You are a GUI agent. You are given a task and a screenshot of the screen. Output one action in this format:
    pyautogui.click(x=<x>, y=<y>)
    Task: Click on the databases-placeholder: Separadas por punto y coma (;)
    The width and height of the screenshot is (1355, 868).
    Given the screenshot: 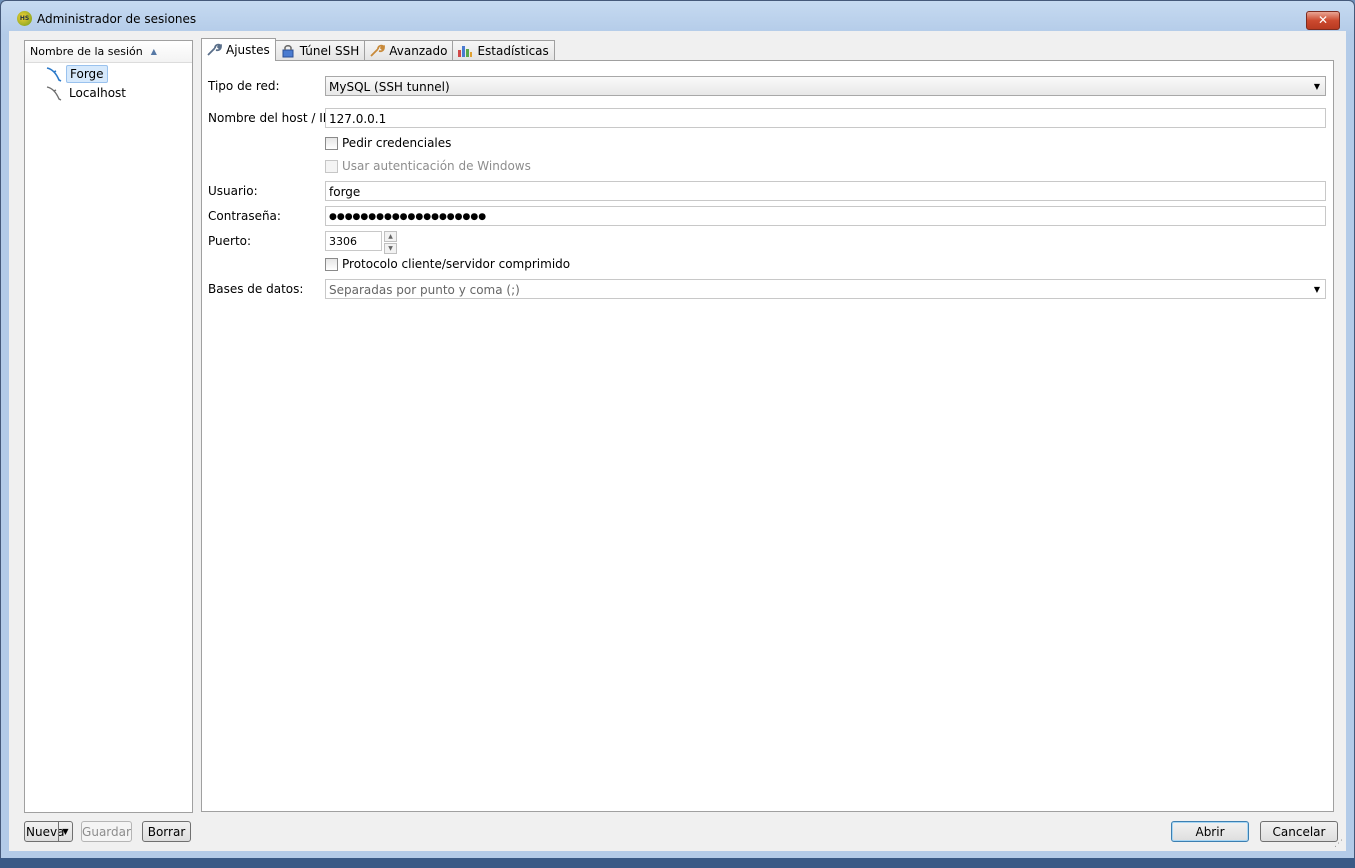 What is the action you would take?
    pyautogui.click(x=424, y=290)
    